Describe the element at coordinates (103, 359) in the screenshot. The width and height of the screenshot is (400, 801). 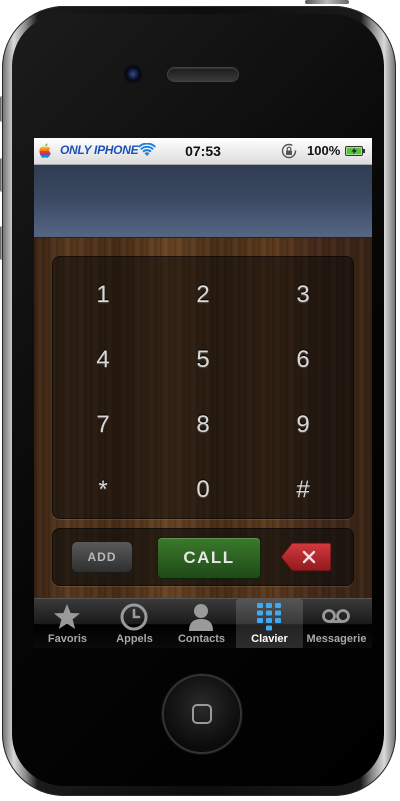
I see `key-4: 4` at that location.